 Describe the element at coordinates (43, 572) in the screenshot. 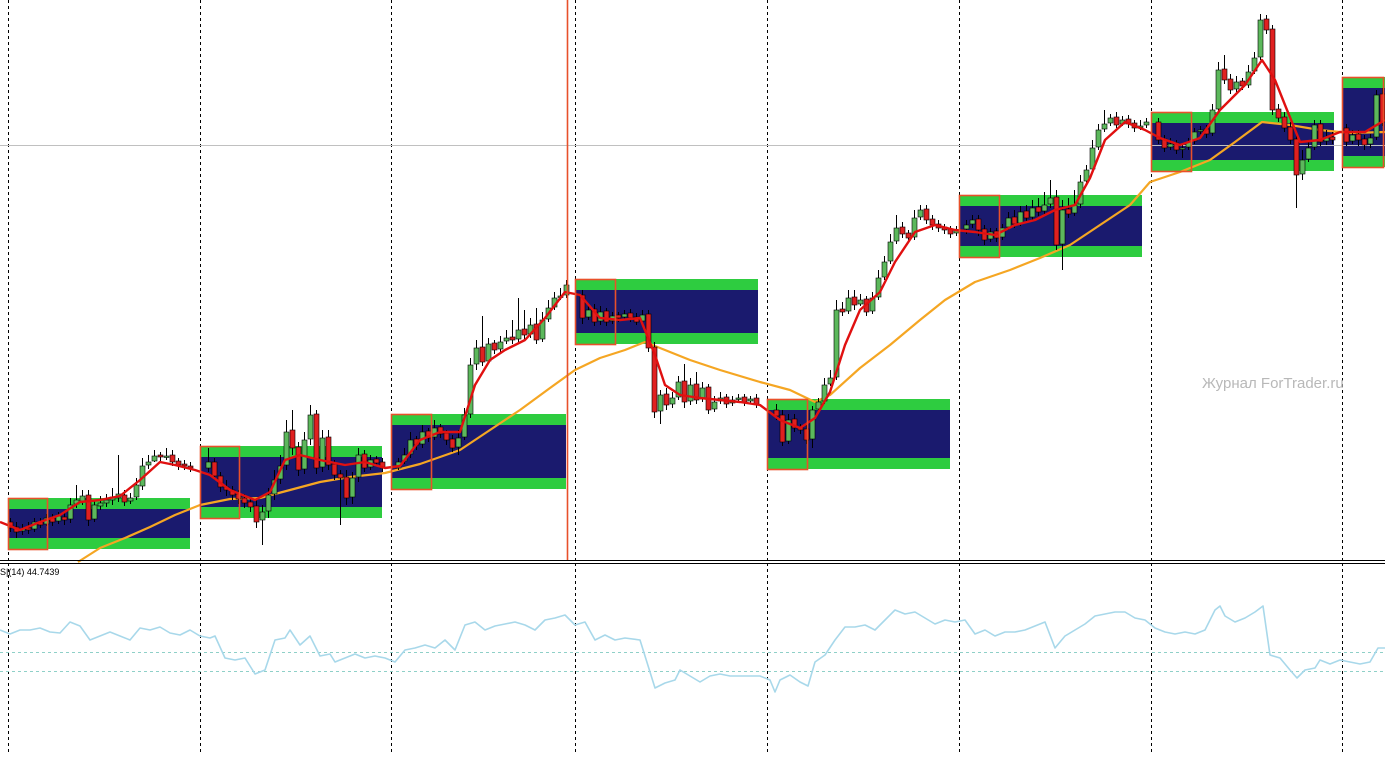

I see `rsi-label-value: 44.7439` at that location.